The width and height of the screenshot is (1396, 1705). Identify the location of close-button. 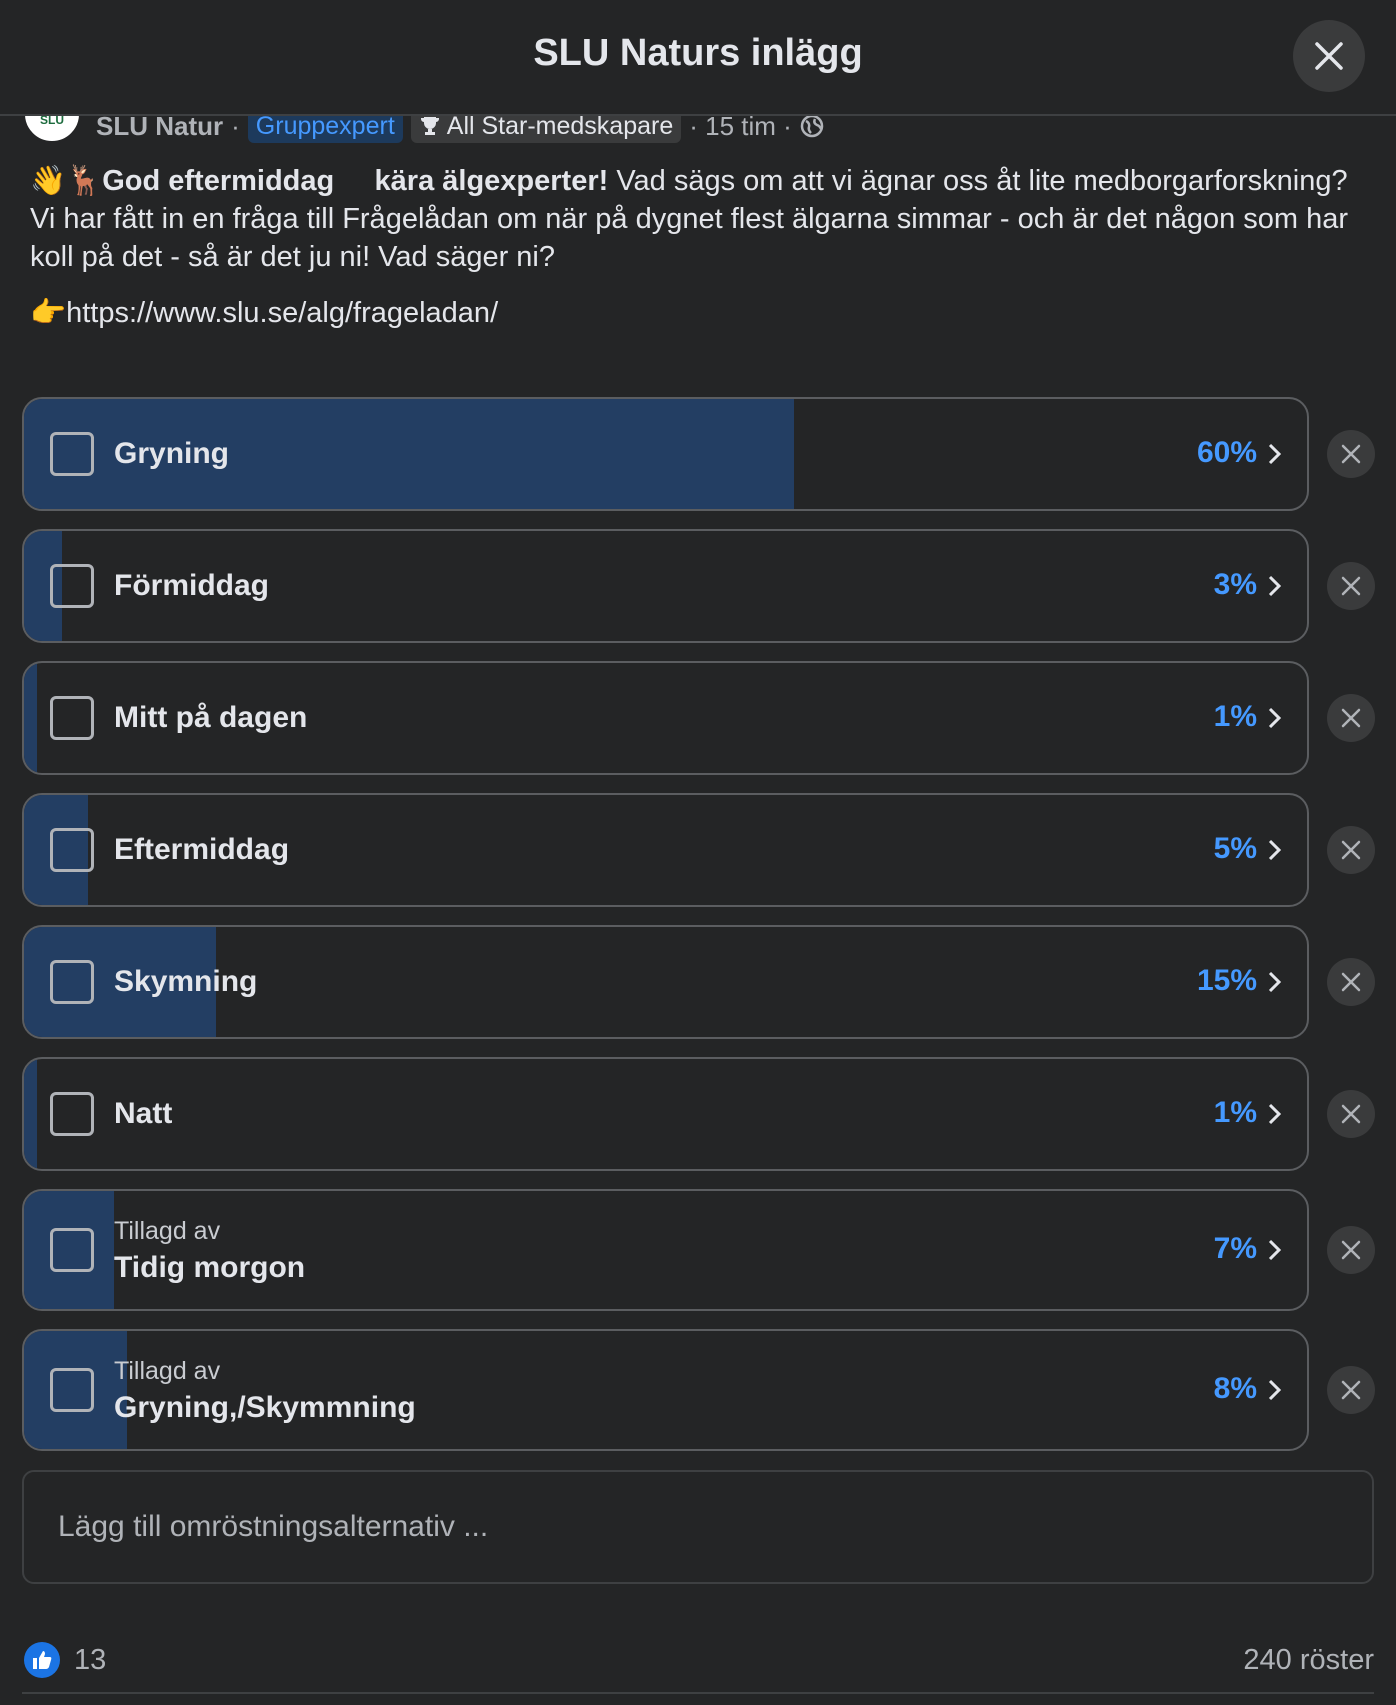
(1329, 56).